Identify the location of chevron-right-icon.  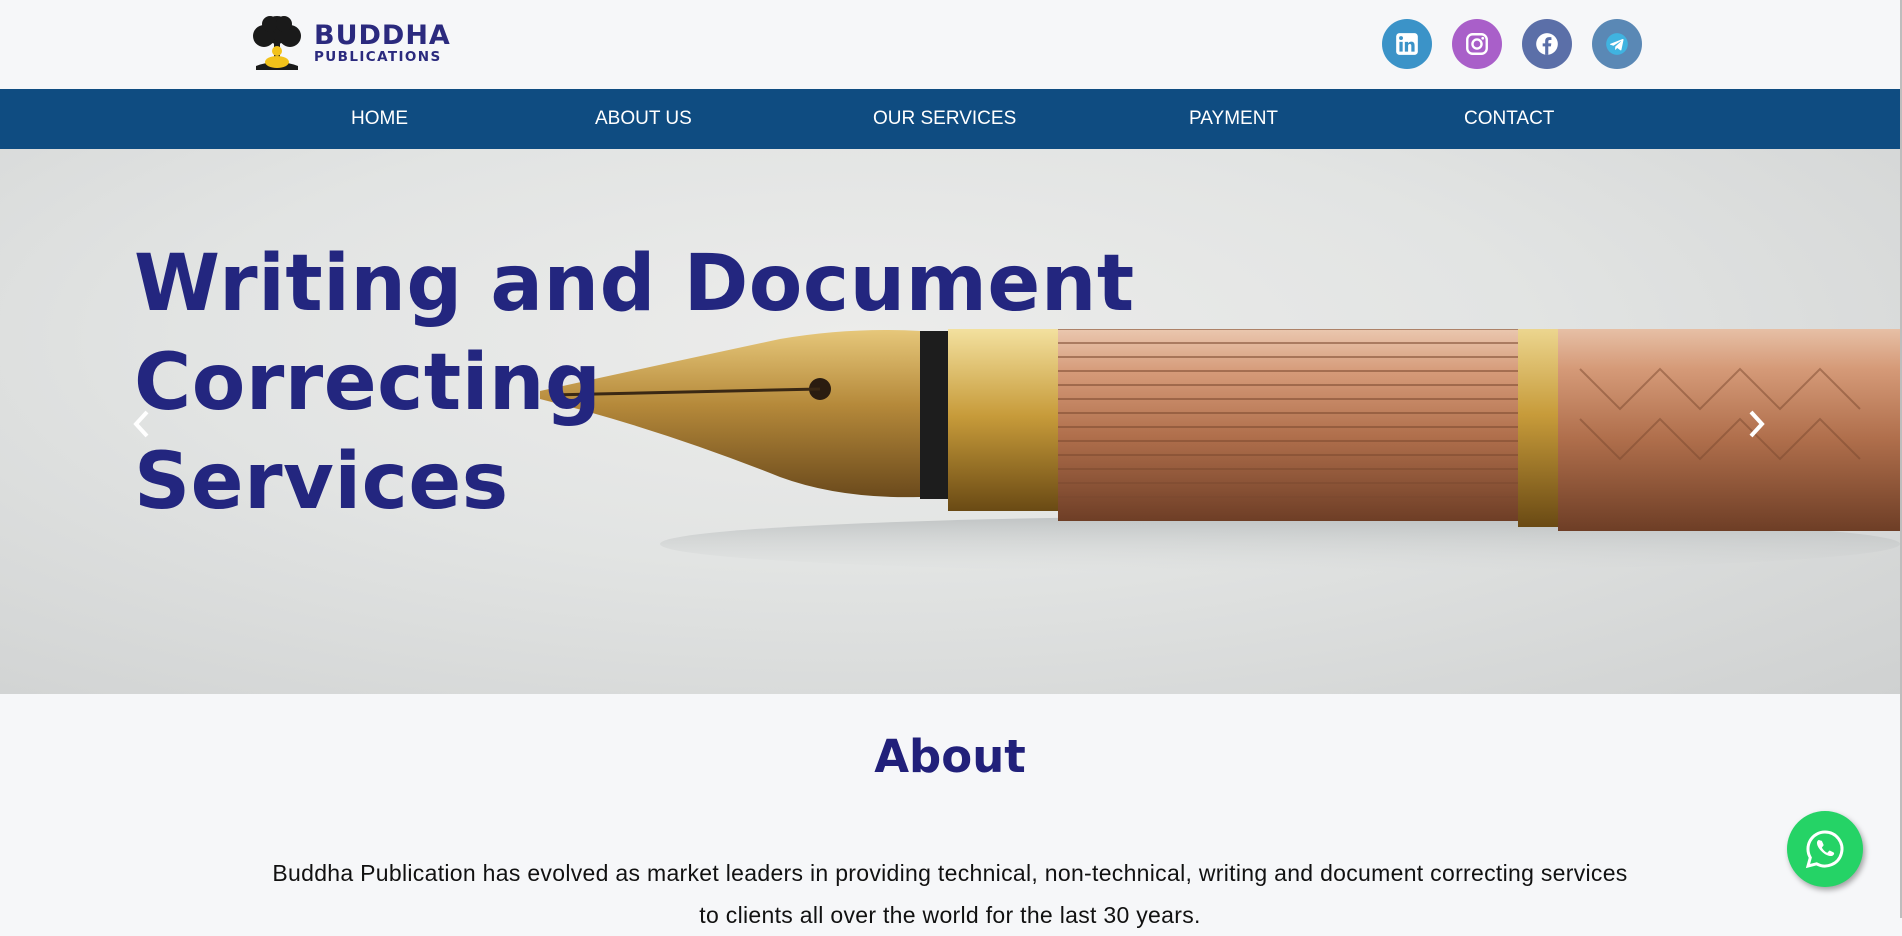
(1757, 424).